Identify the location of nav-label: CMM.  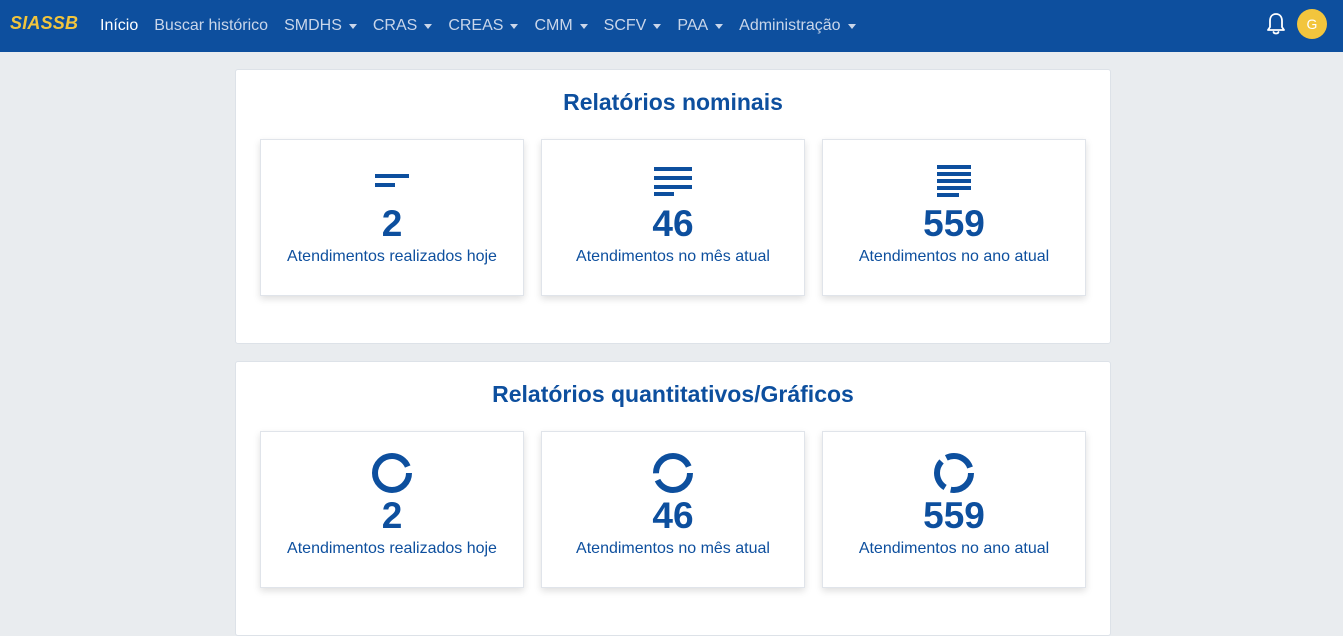
(553, 25).